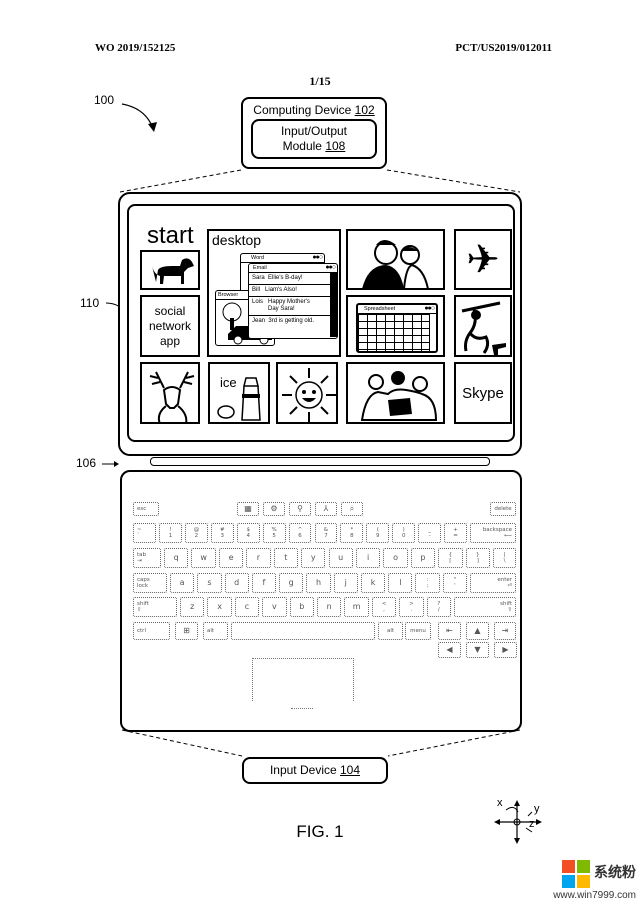 The width and height of the screenshot is (640, 906). What do you see at coordinates (449, 631) in the screenshot?
I see `key-symbol: ⇤` at bounding box center [449, 631].